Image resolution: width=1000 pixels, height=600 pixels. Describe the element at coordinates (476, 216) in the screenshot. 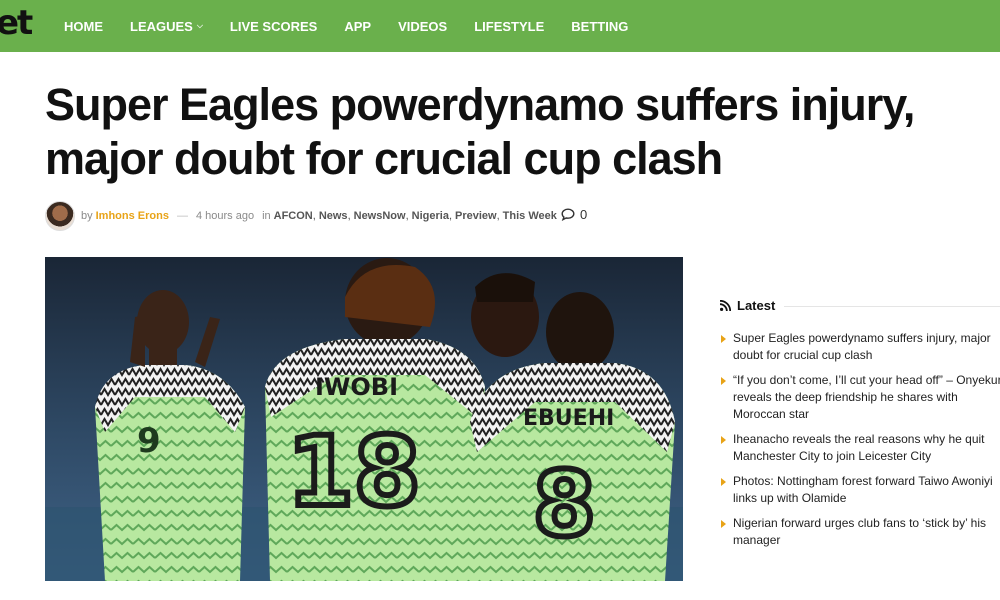

I see `category-link-preview: Preview` at that location.